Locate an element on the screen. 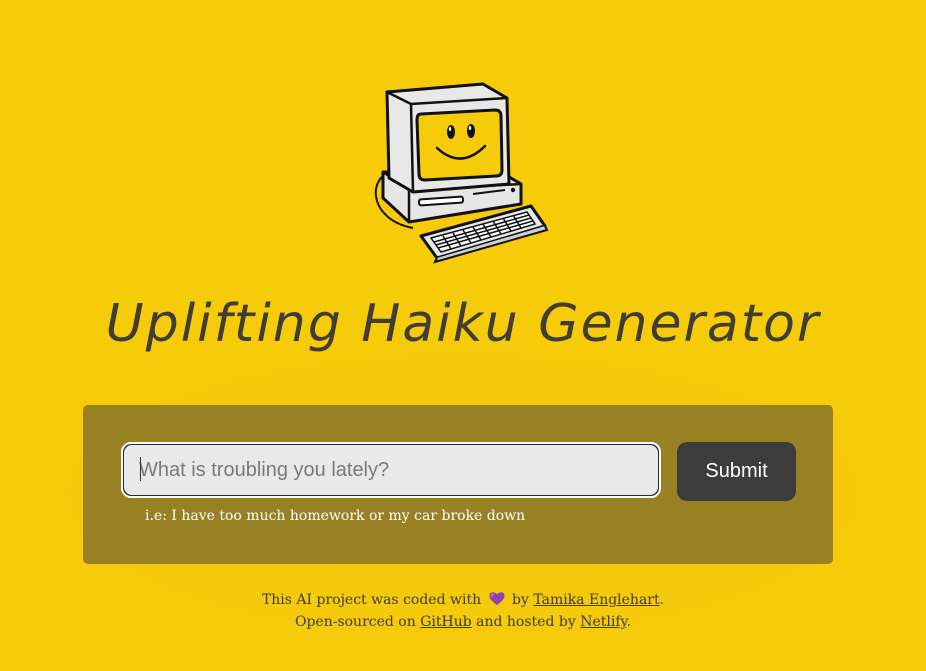 The height and width of the screenshot is (671, 926). footer-hosted-text: and hosted by is located at coordinates (526, 622).